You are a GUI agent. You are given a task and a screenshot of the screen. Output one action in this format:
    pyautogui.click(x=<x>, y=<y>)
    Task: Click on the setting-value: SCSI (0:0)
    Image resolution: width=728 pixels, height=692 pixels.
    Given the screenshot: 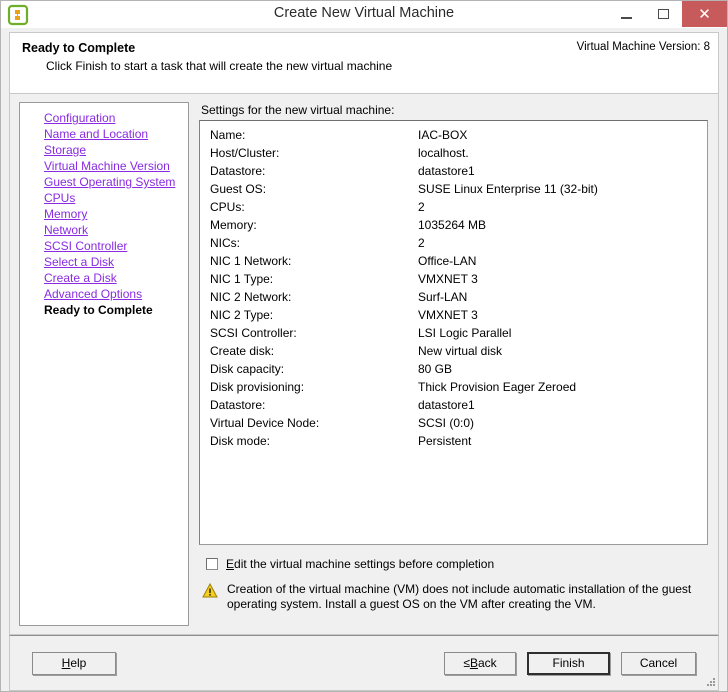 What is the action you would take?
    pyautogui.click(x=446, y=423)
    